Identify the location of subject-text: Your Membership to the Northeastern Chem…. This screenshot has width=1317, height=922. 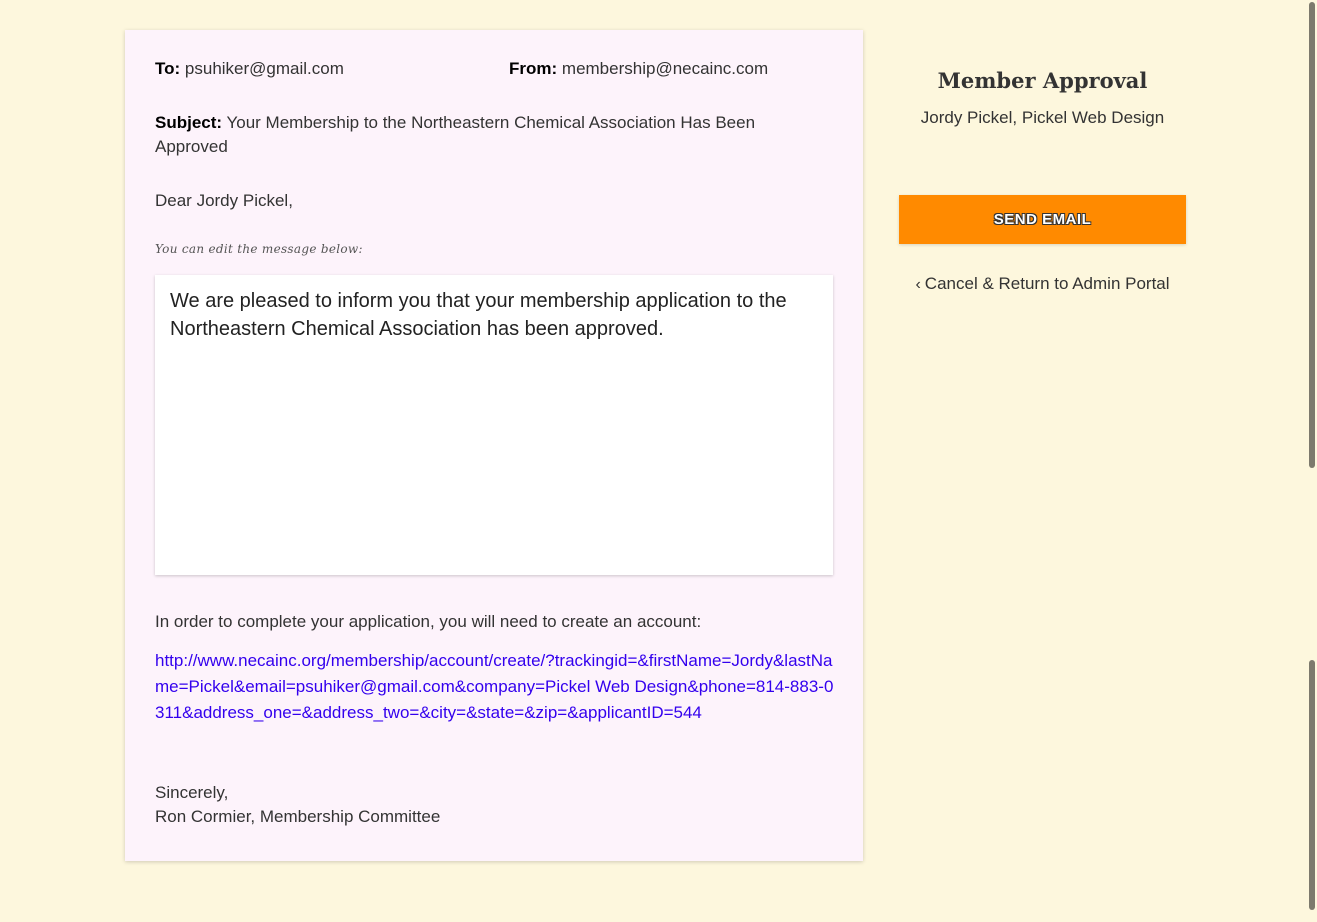
(455, 134).